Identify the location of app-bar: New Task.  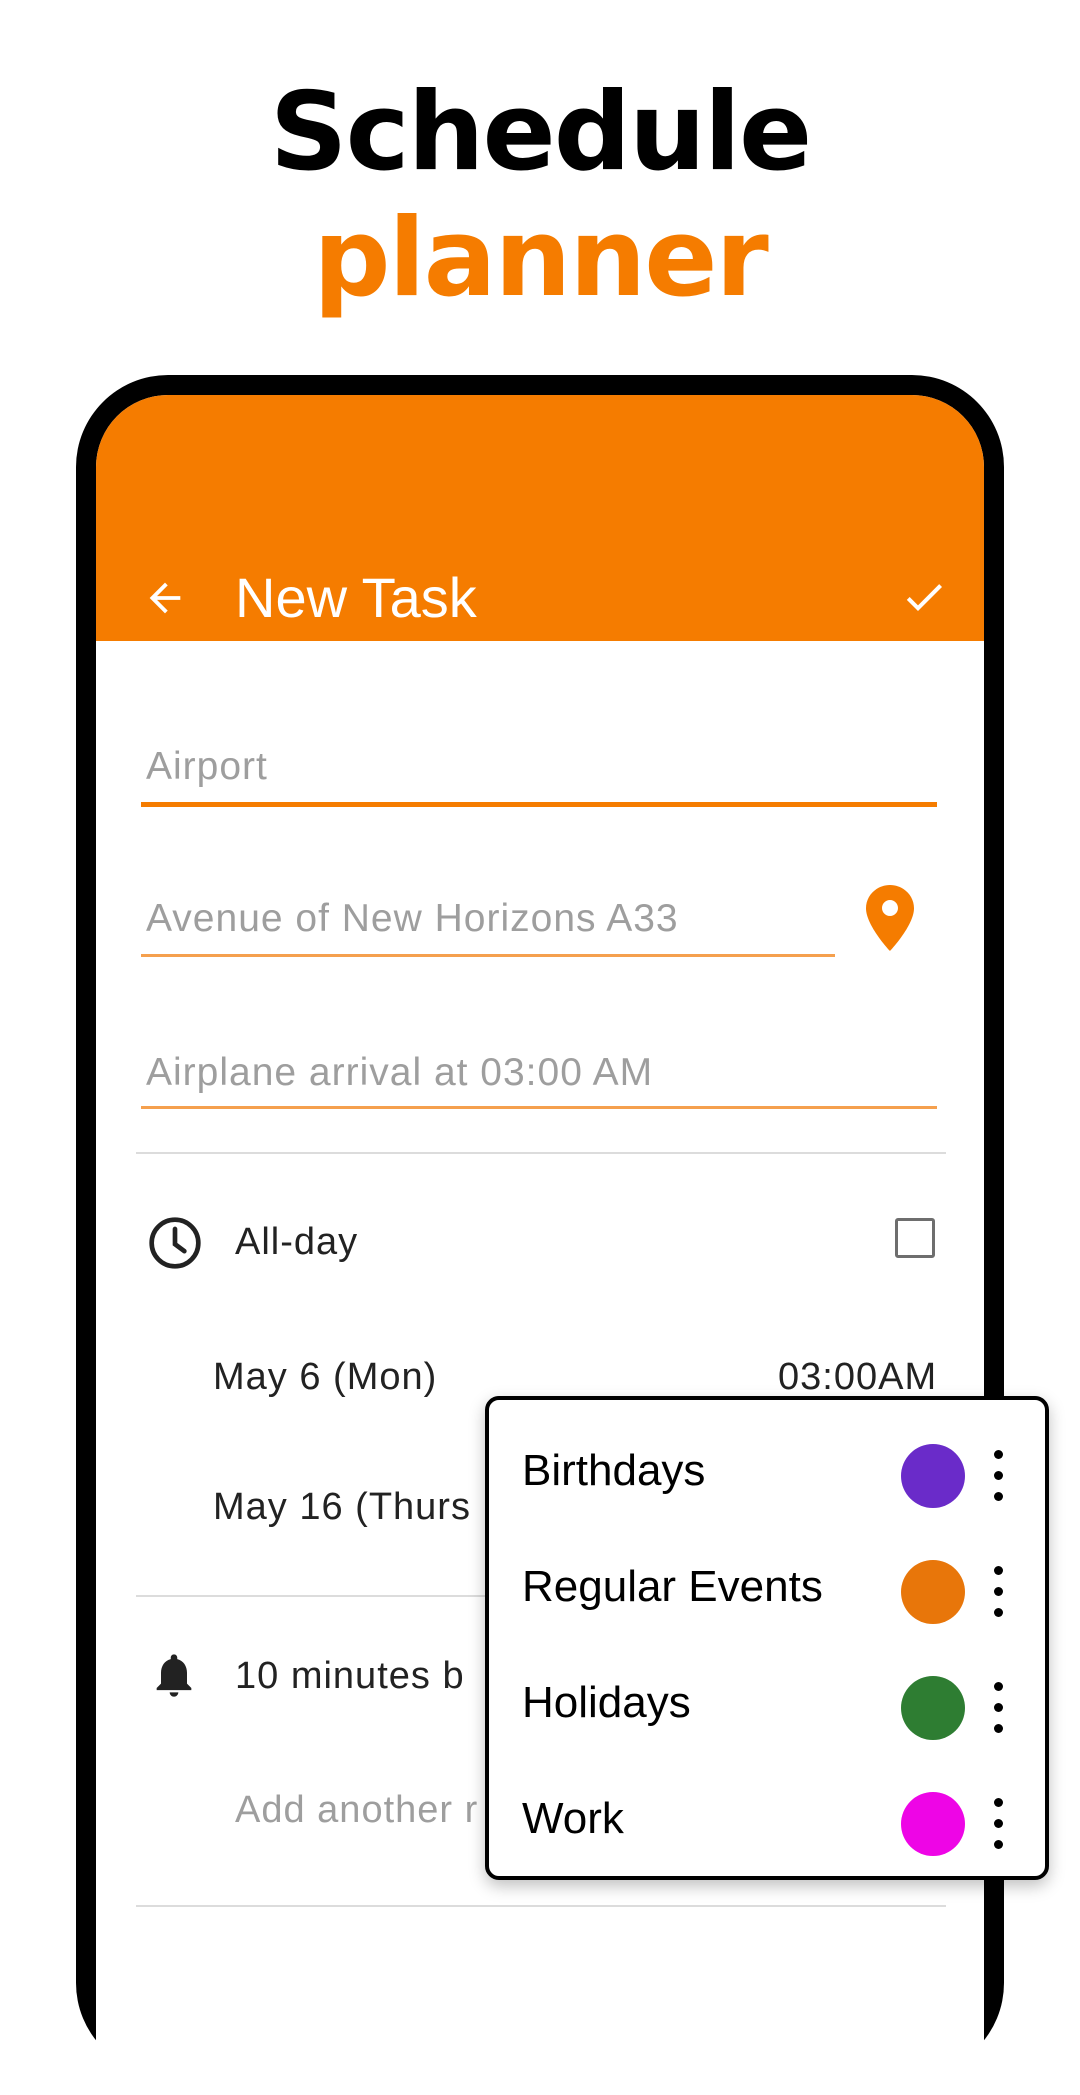
(540, 518).